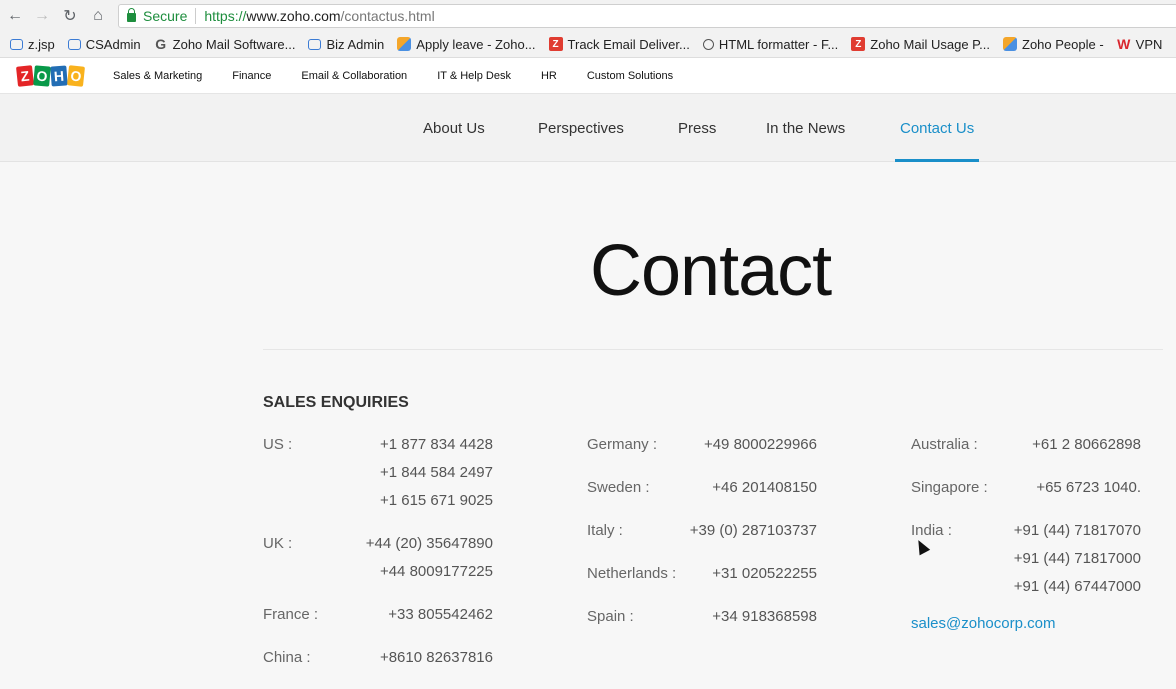  I want to click on tab-press: Press, so click(697, 128).